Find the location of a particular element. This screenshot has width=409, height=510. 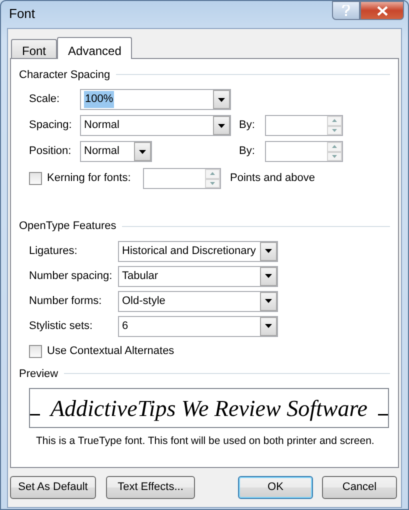

unit-label: Points and above is located at coordinates (273, 178).